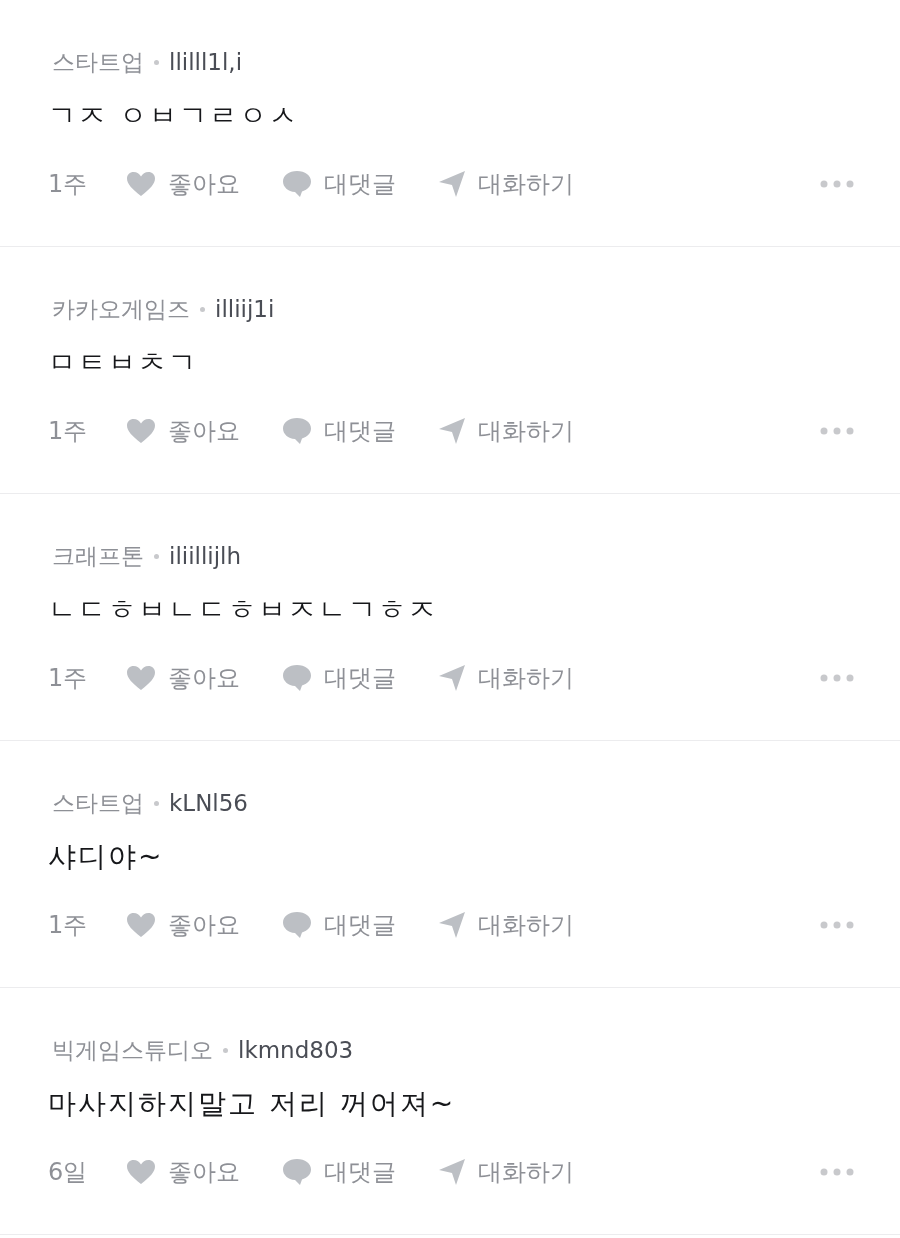  Describe the element at coordinates (68, 1172) in the screenshot. I see `comment-time: 6일` at that location.